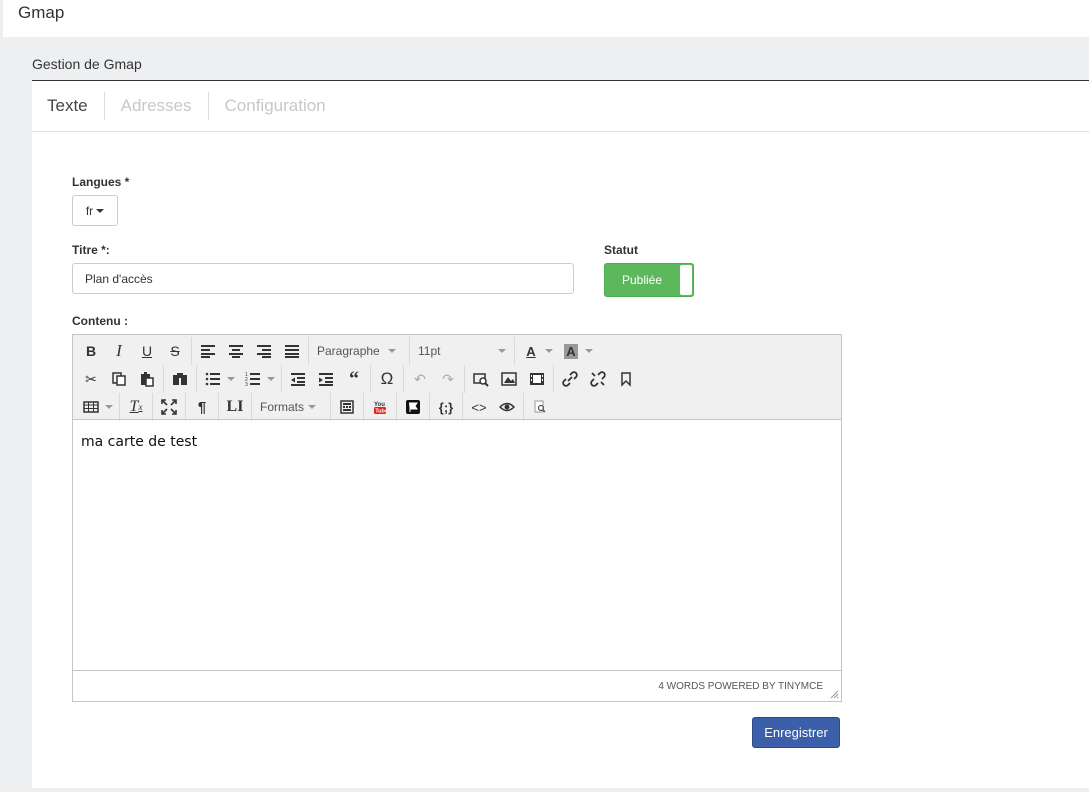 The image size is (1089, 792). What do you see at coordinates (323, 278) in the screenshot?
I see `title-input` at bounding box center [323, 278].